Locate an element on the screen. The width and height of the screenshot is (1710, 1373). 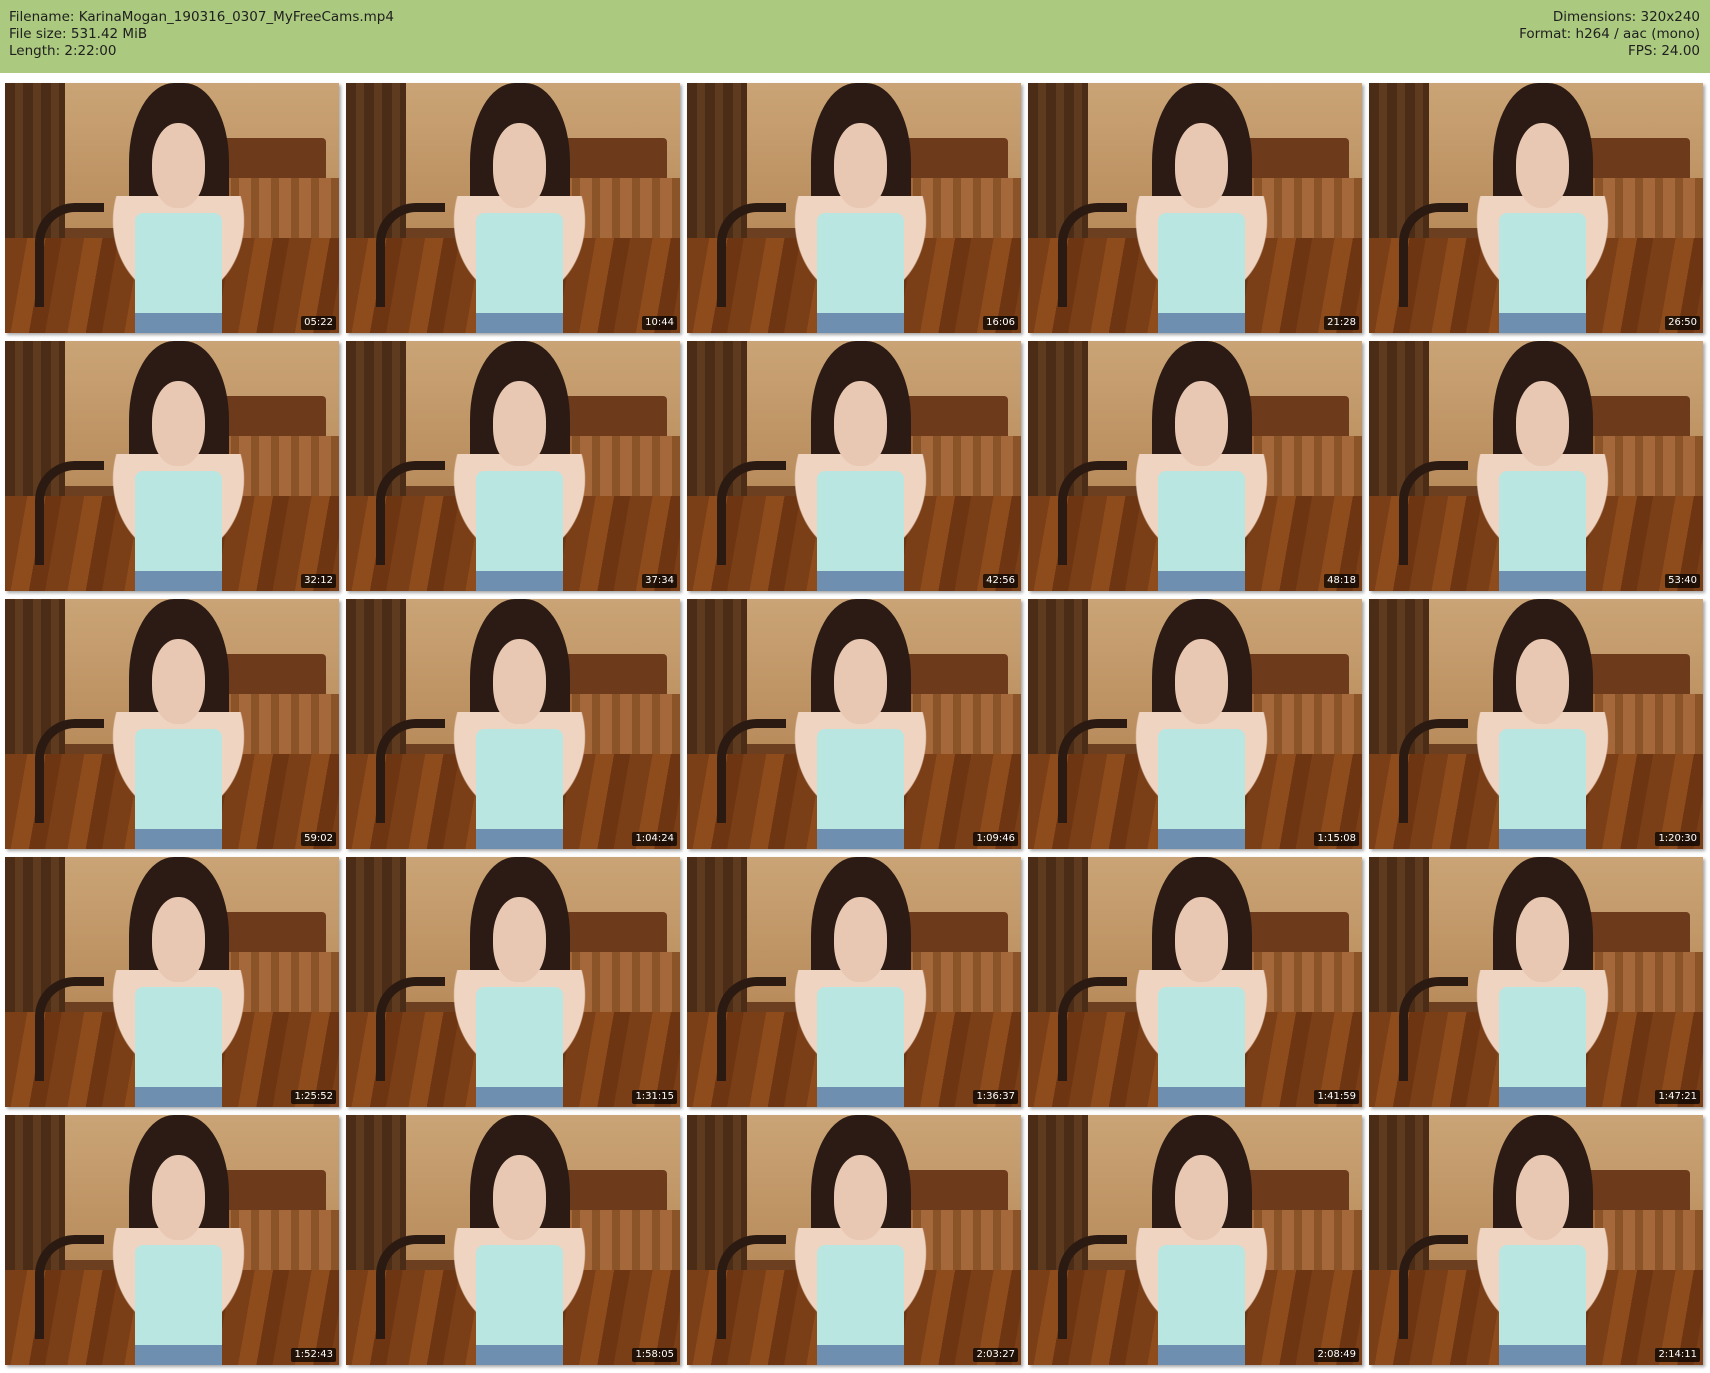
timestamp-label: 2:08:49 is located at coordinates (1336, 1355).